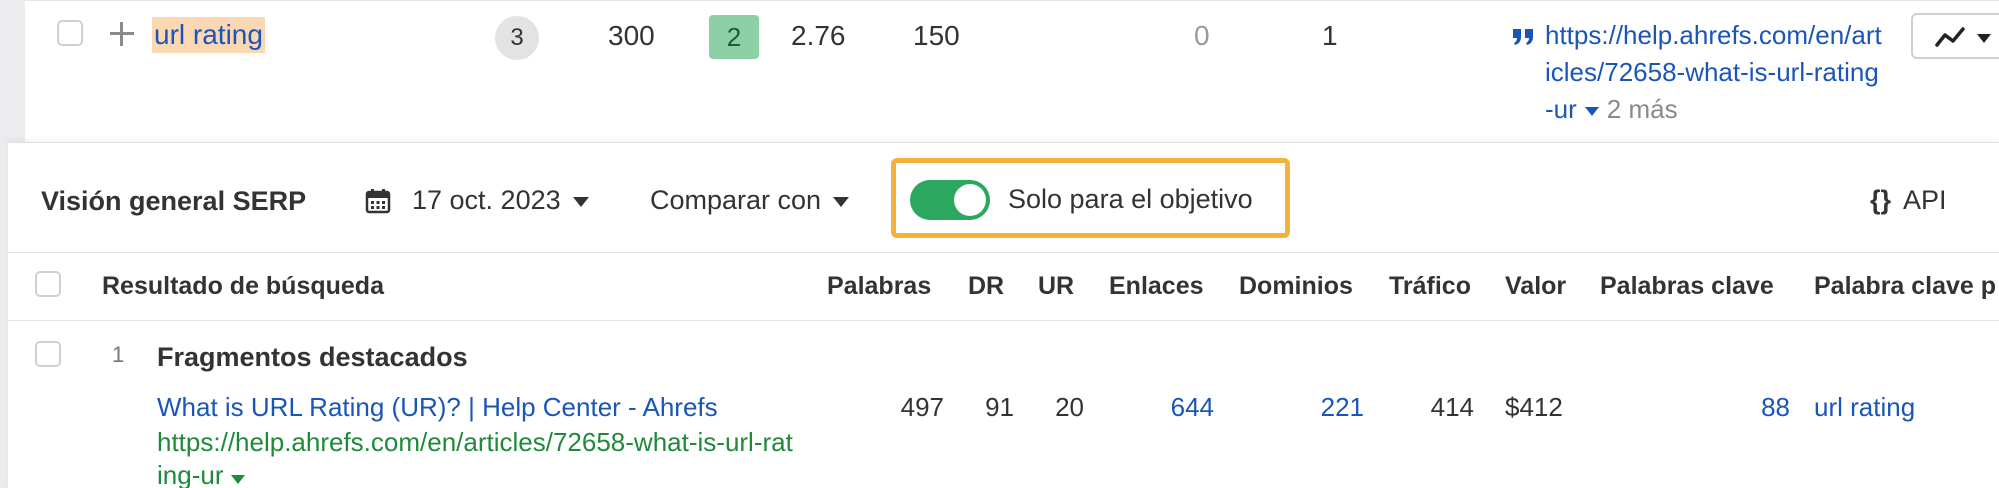  What do you see at coordinates (312, 357) in the screenshot?
I see `section-title: Fragmentos destacados` at bounding box center [312, 357].